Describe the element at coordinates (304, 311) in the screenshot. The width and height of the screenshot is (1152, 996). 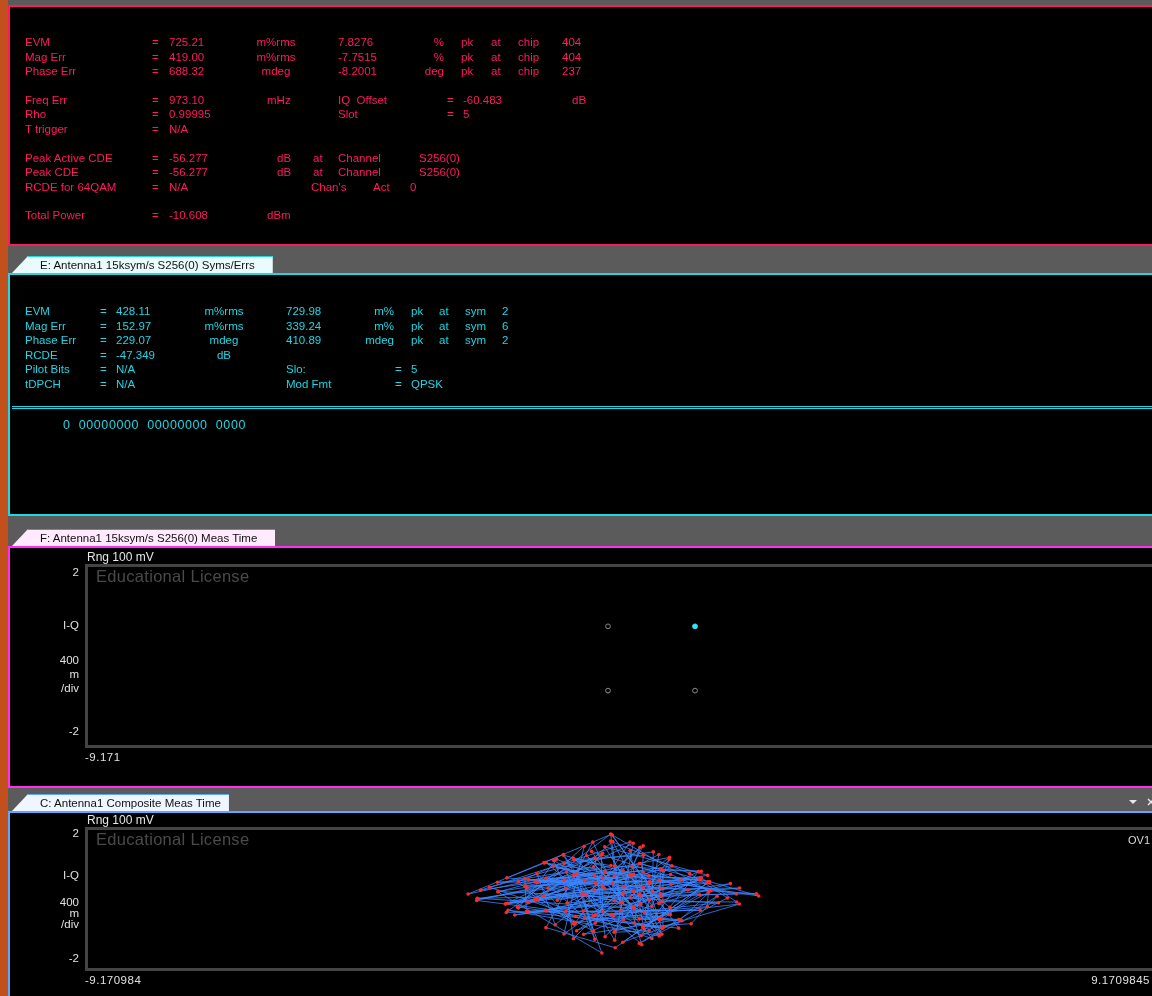
I see `readout-value: 729.98` at that location.